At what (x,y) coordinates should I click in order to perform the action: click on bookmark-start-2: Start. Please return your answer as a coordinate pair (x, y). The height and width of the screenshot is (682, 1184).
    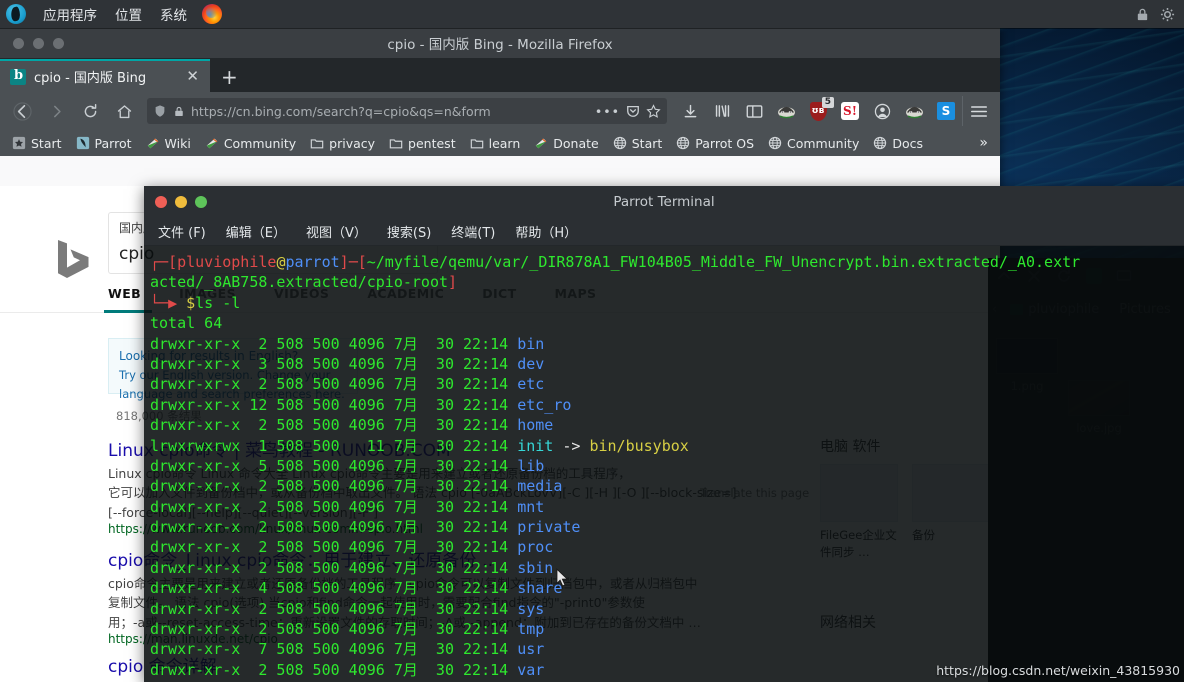
    Looking at the image, I should click on (638, 143).